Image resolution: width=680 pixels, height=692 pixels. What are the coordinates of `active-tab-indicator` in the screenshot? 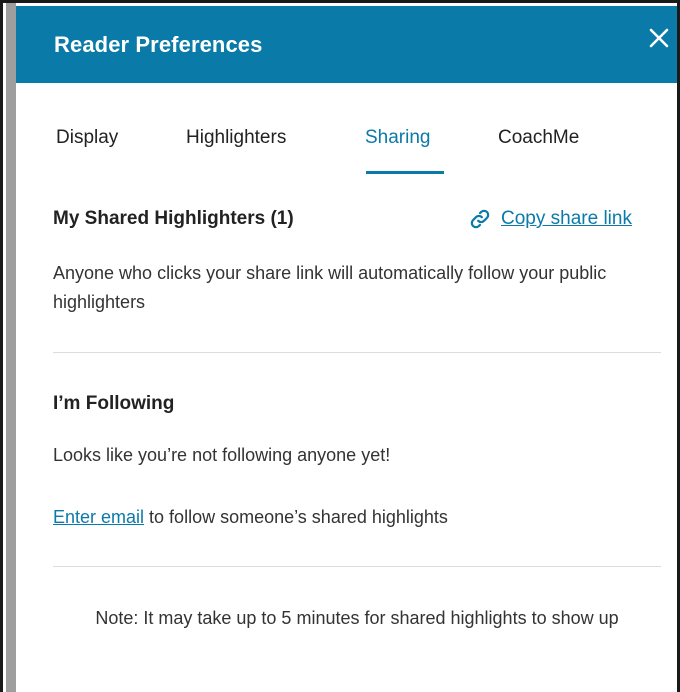 It's located at (405, 172).